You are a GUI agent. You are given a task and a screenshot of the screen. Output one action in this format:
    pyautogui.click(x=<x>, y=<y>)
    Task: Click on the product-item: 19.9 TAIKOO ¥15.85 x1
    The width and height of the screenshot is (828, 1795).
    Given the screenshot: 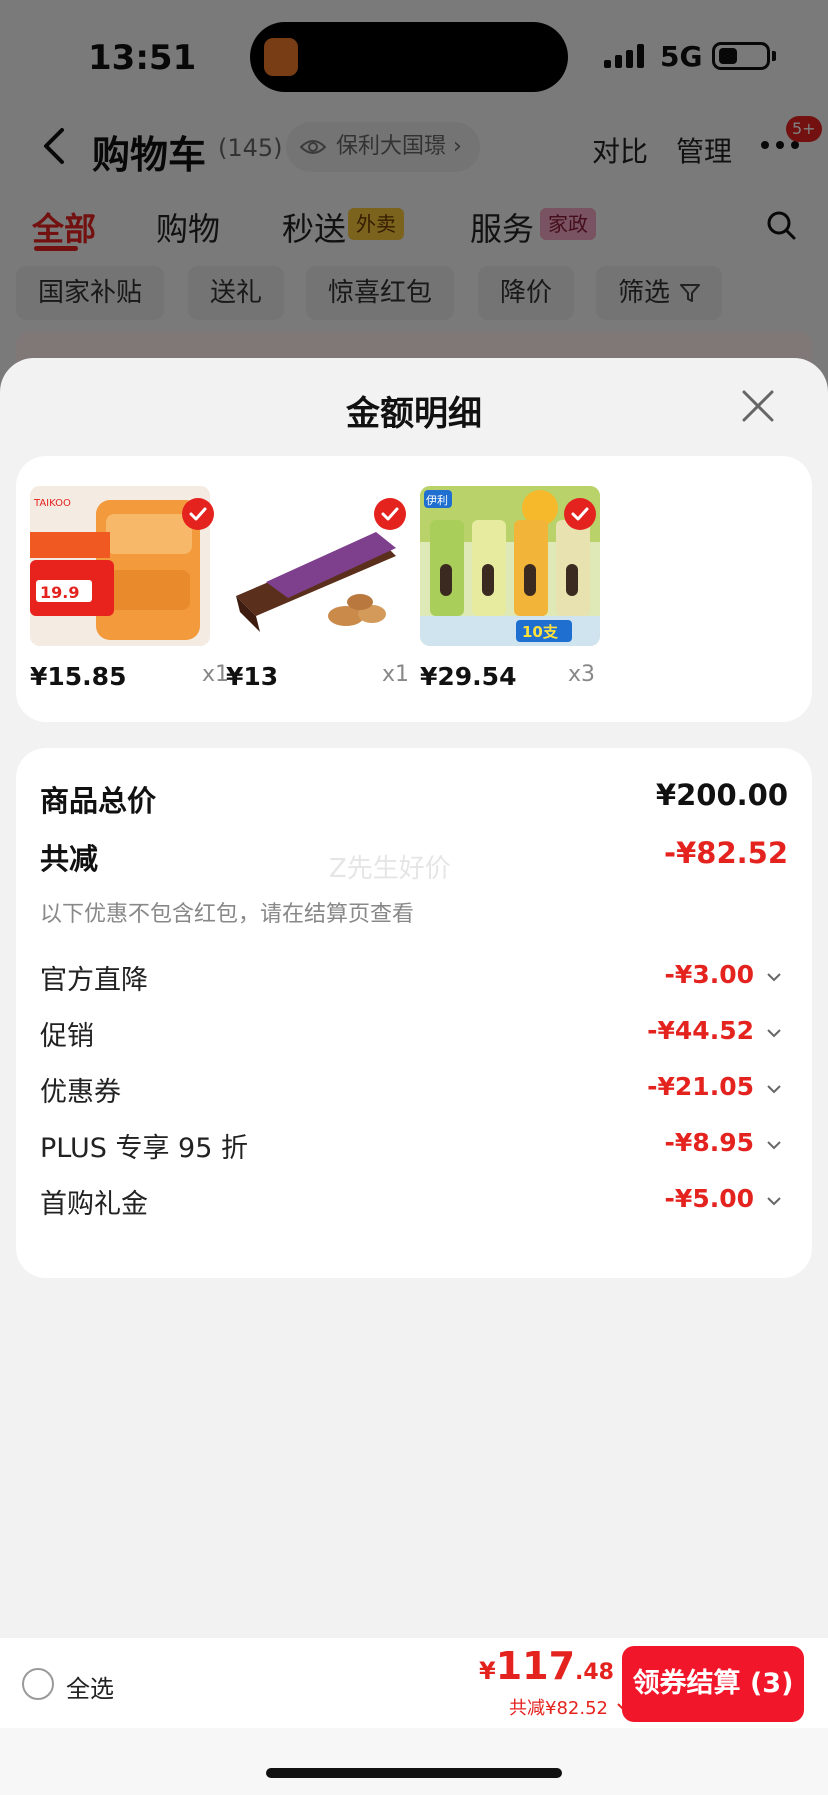 What is the action you would take?
    pyautogui.click(x=129, y=591)
    